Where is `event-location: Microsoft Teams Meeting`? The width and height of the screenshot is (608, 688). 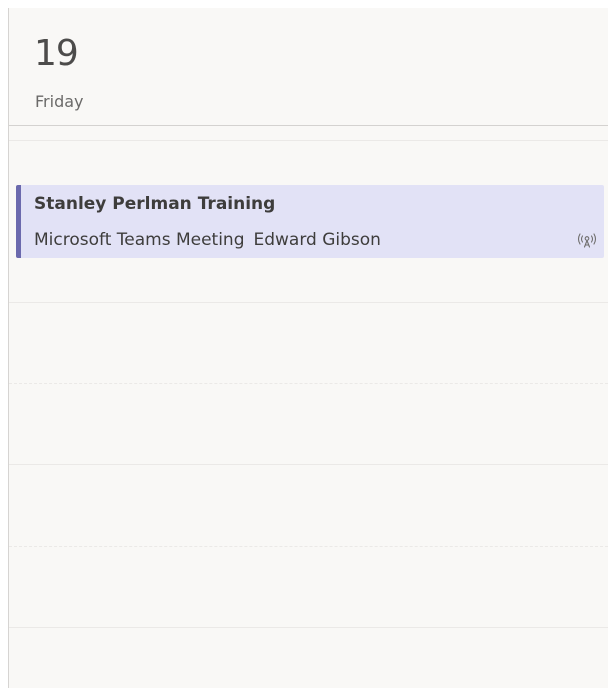 event-location: Microsoft Teams Meeting is located at coordinates (139, 240).